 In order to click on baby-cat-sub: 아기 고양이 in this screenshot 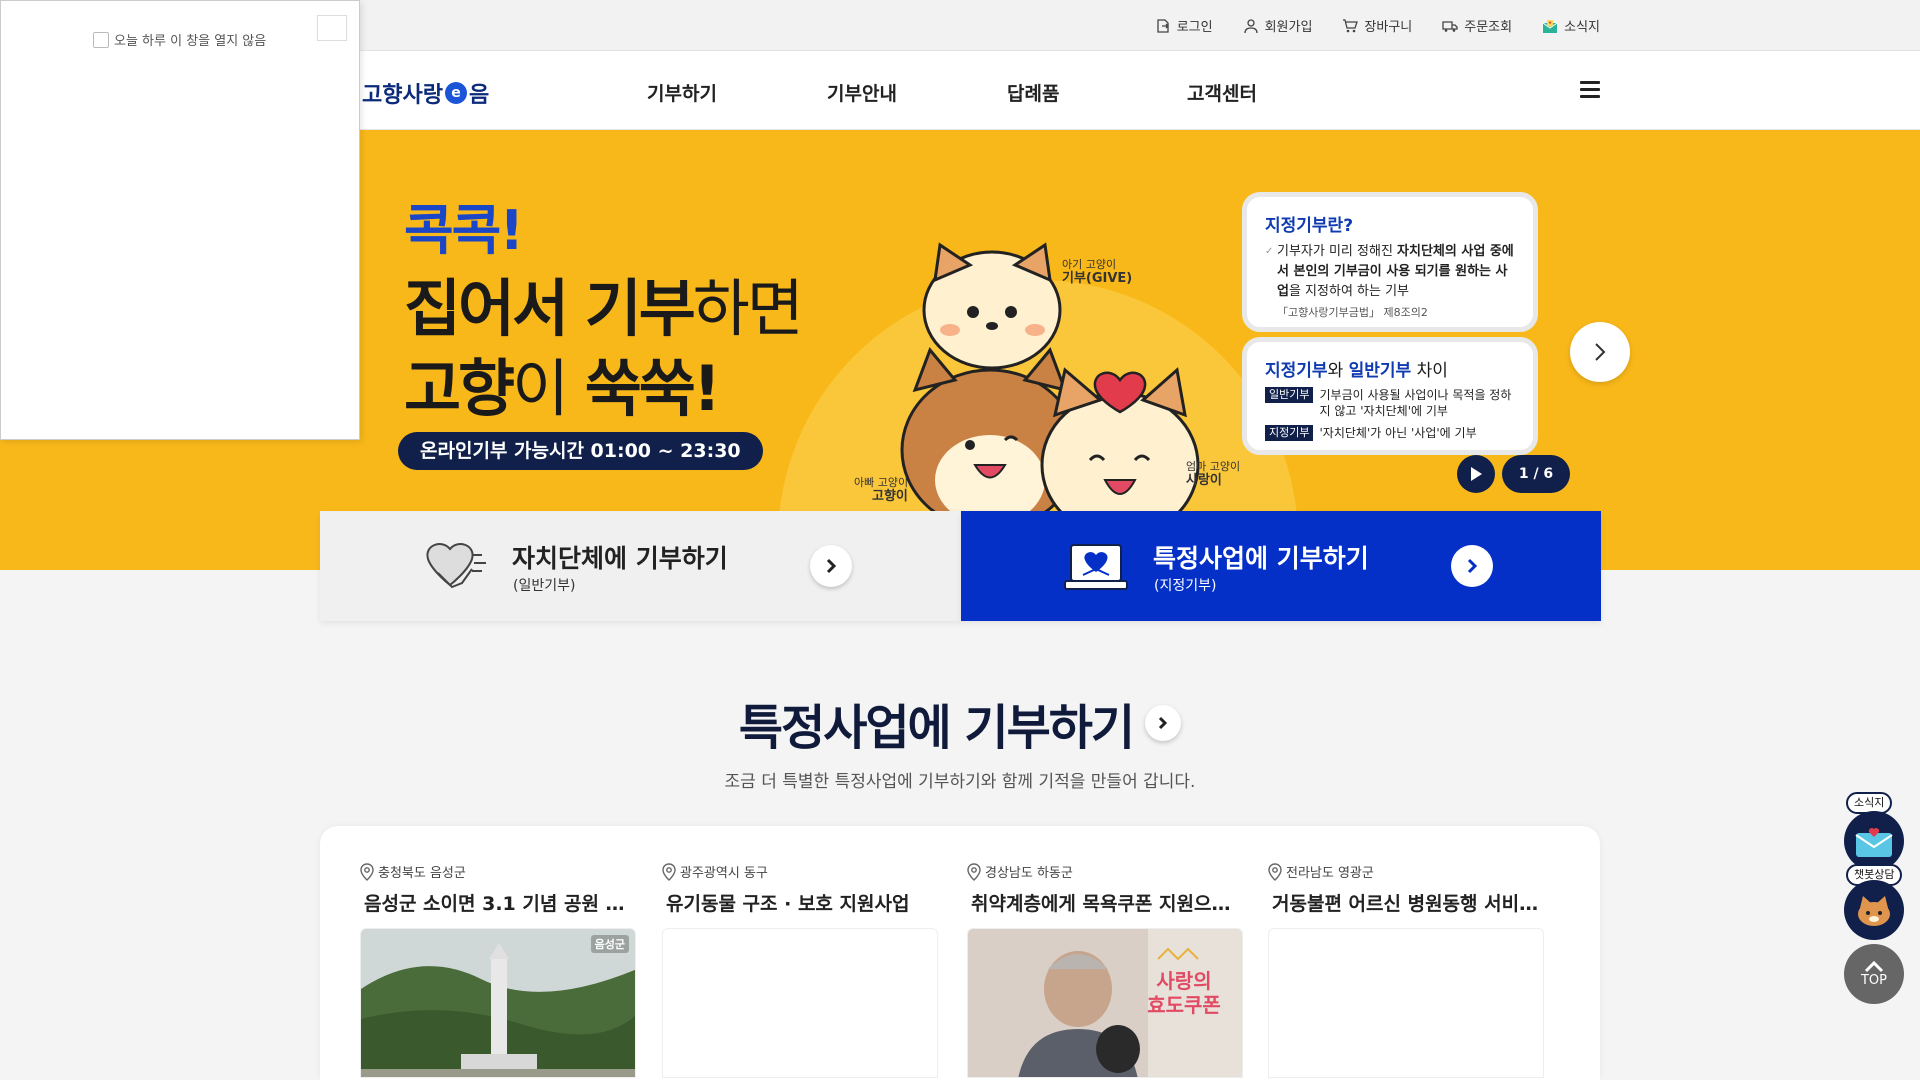, I will do `click(1089, 264)`.